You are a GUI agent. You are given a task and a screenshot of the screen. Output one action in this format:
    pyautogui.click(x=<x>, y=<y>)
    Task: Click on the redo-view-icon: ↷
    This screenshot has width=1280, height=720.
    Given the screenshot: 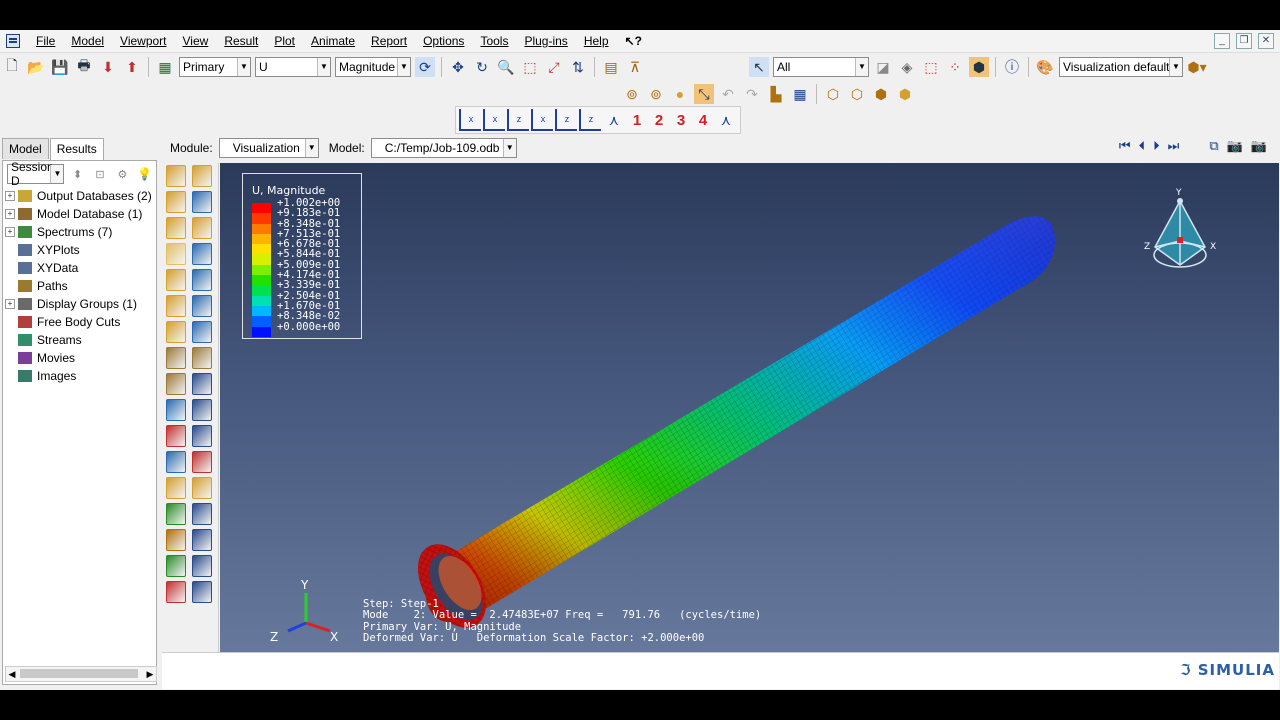 What is the action you would take?
    pyautogui.click(x=752, y=94)
    